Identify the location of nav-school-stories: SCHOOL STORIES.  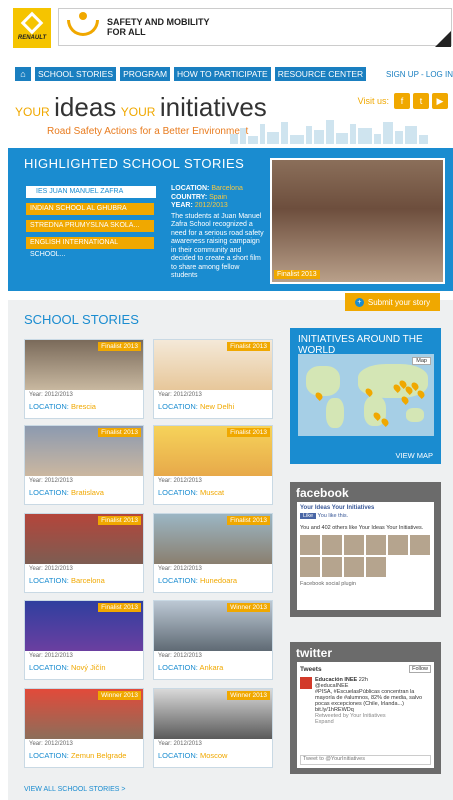
(76, 74).